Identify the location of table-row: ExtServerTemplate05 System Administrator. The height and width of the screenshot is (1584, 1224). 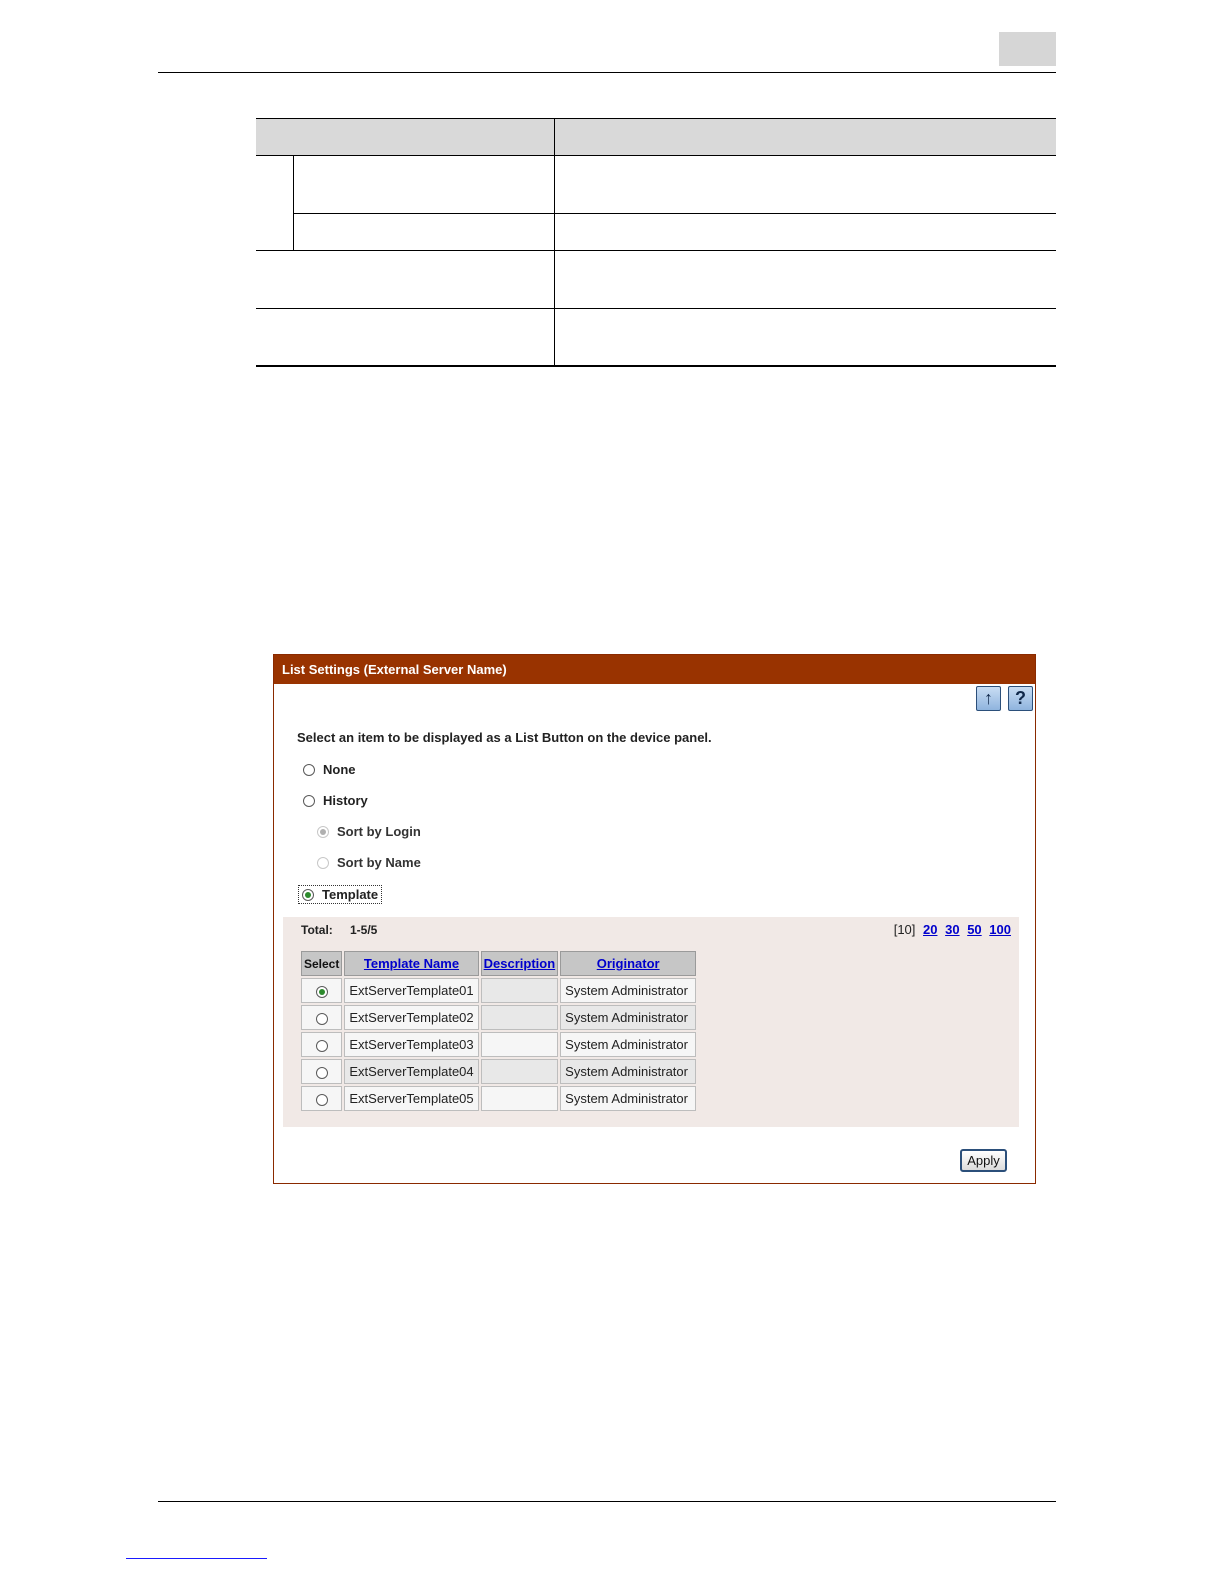
(499, 1098).